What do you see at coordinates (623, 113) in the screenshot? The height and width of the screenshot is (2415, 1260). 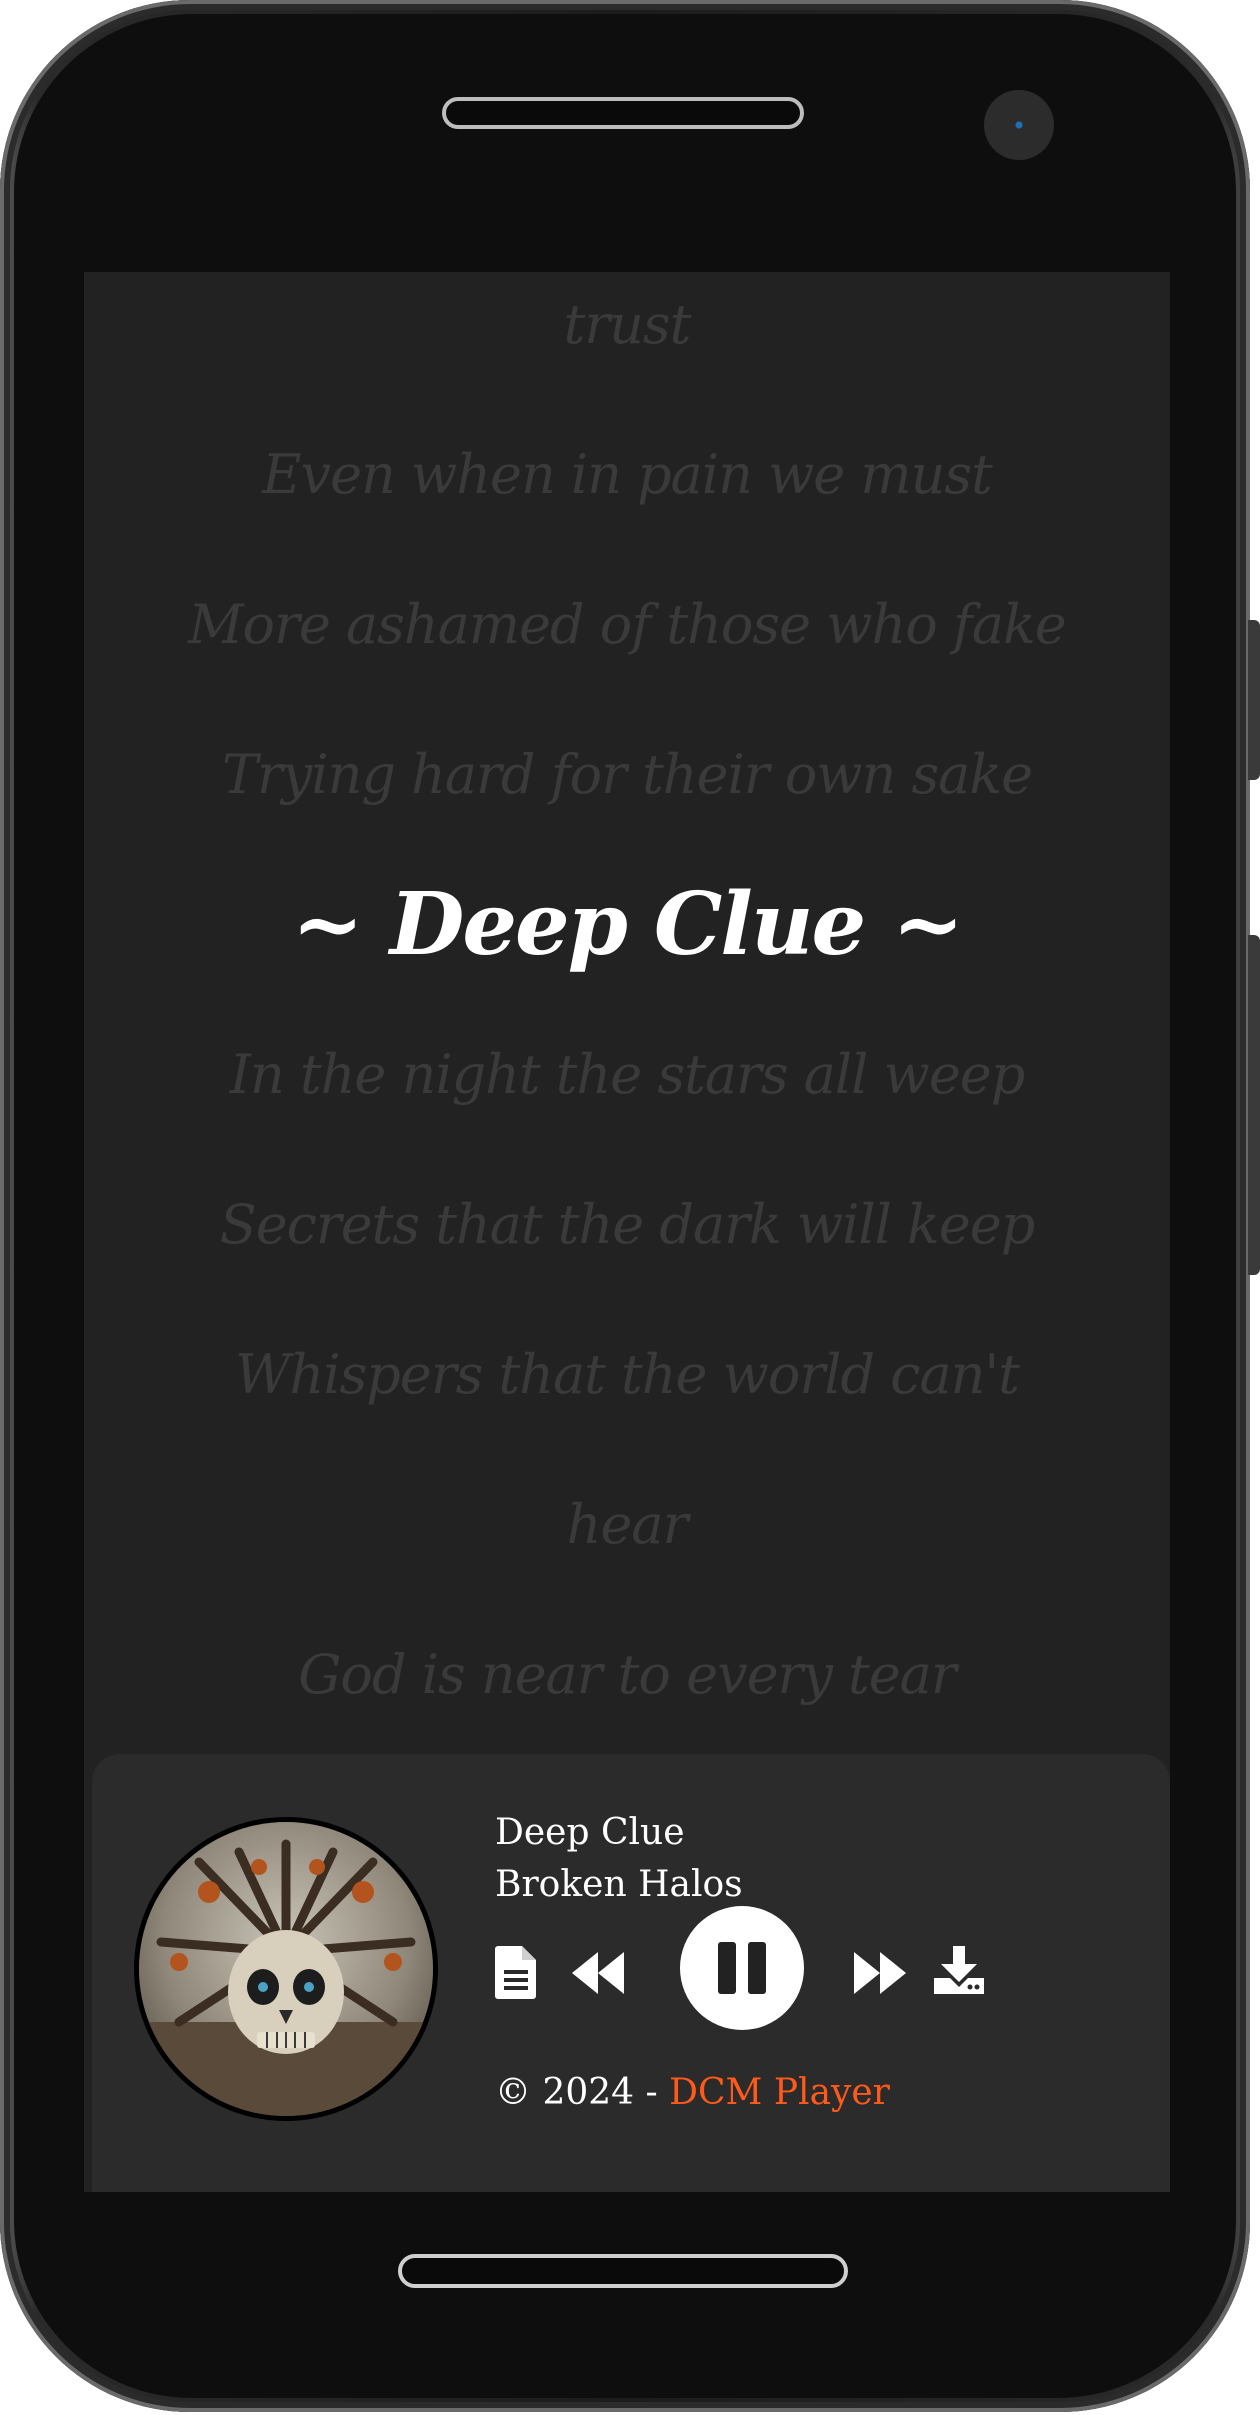 I see `earpiece-speaker` at bounding box center [623, 113].